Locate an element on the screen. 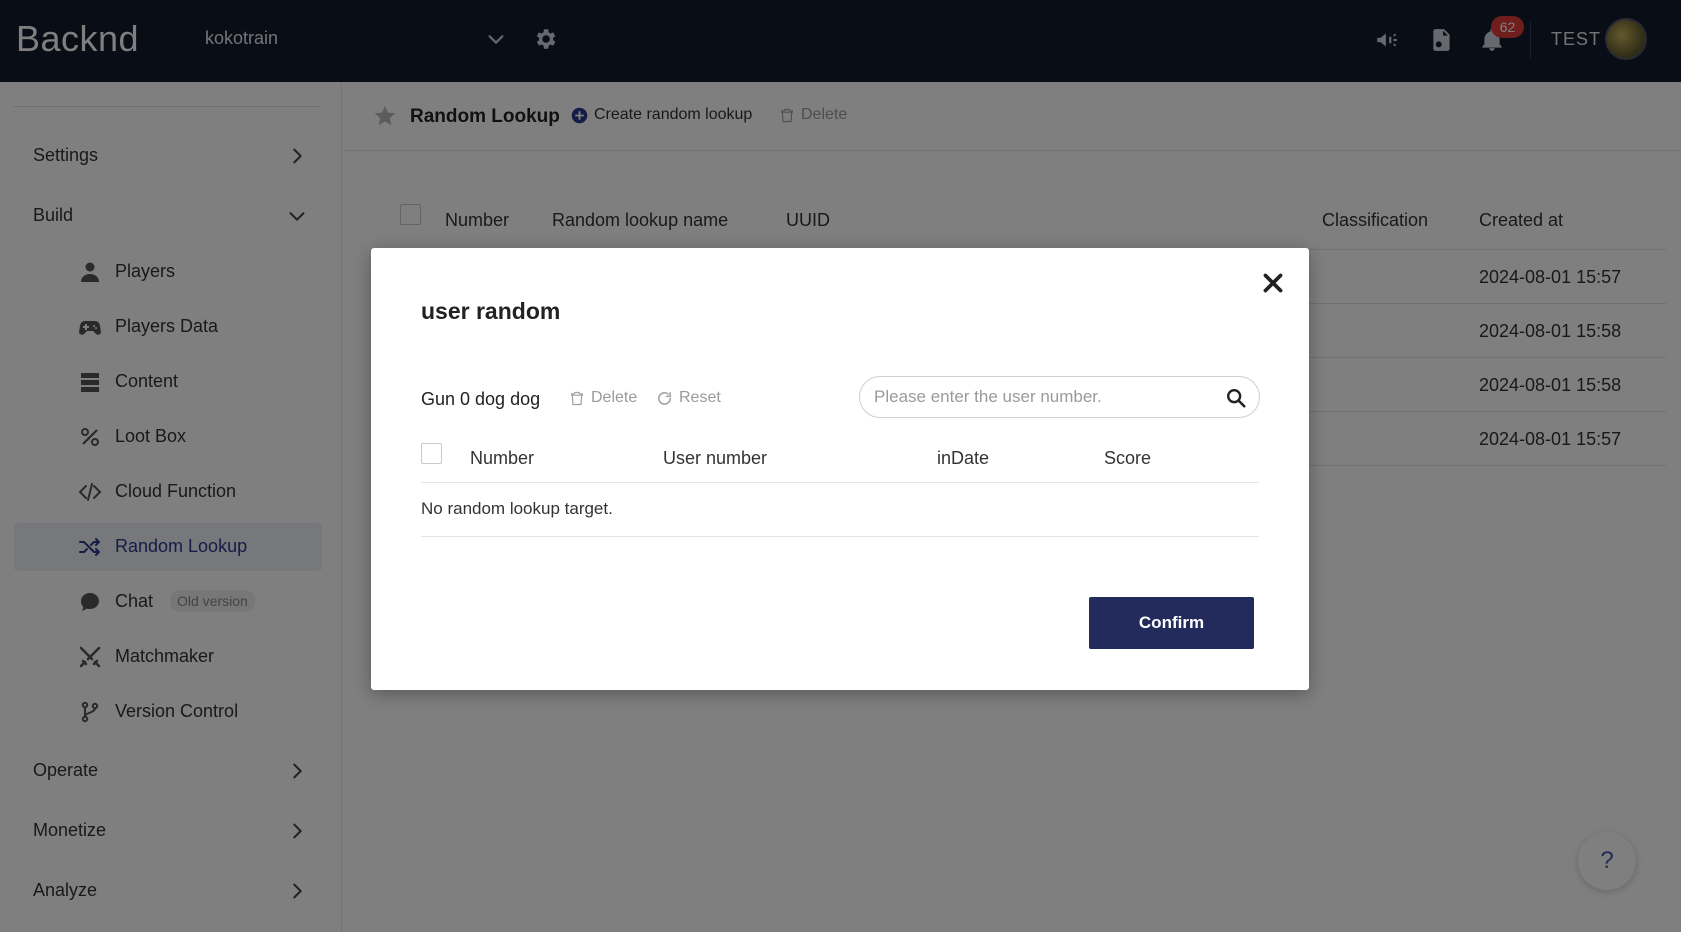  modal-subtitle: Gun 0 dog dog is located at coordinates (481, 399).